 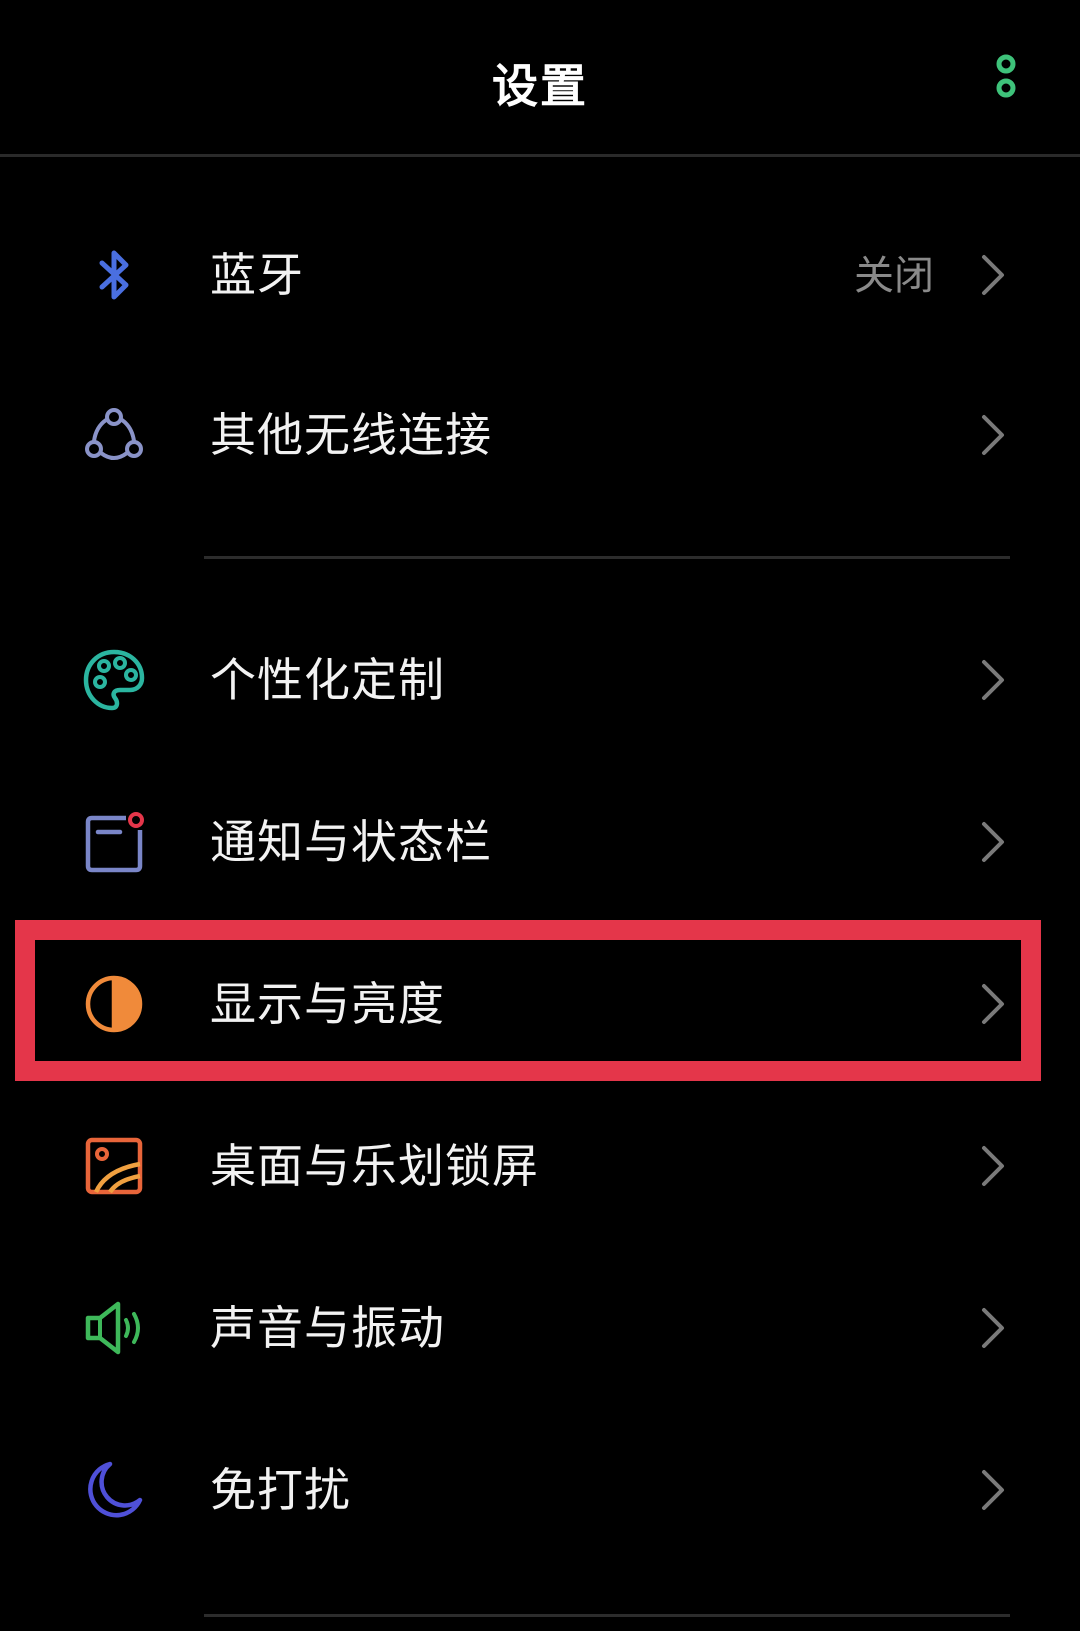 I want to click on settings-item-label: 其他无线连接, so click(x=351, y=435).